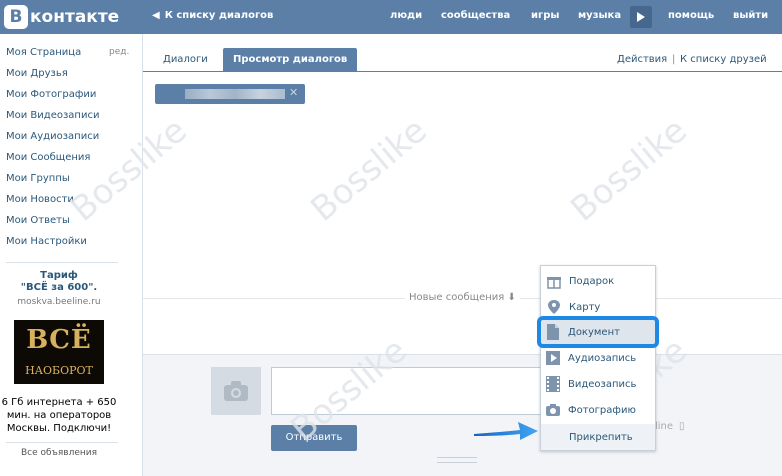  What do you see at coordinates (457, 460) in the screenshot?
I see `resize-handle` at bounding box center [457, 460].